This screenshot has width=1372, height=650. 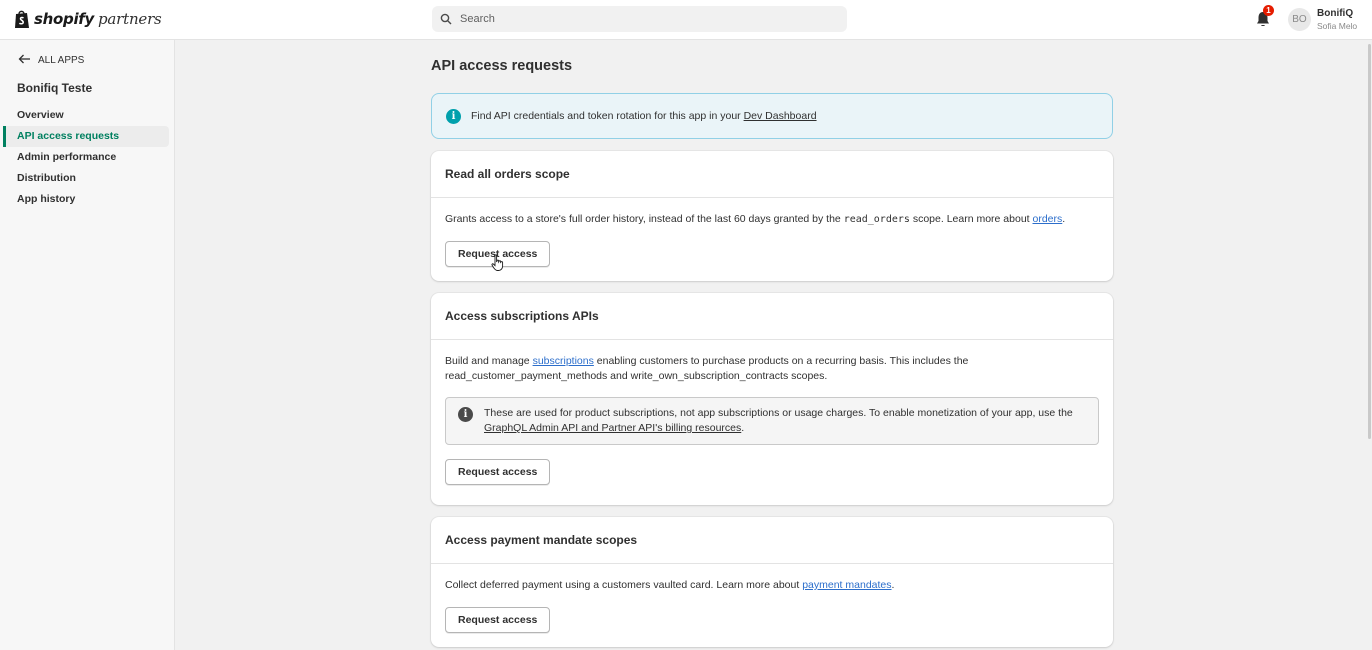 What do you see at coordinates (87, 115) in the screenshot?
I see `sidebar-item-overview: Overview` at bounding box center [87, 115].